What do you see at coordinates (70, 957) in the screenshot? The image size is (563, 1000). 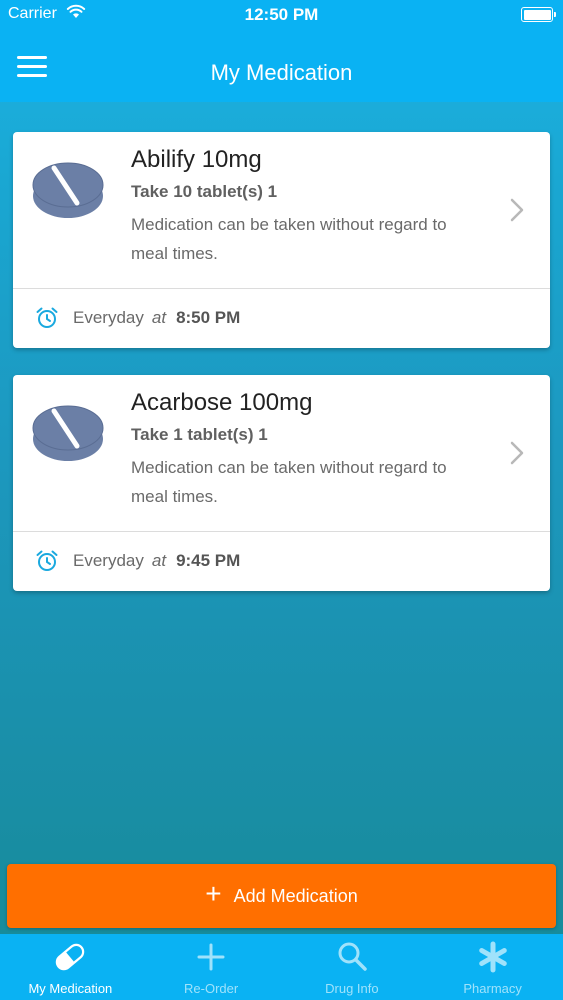 I see `pill-icon` at bounding box center [70, 957].